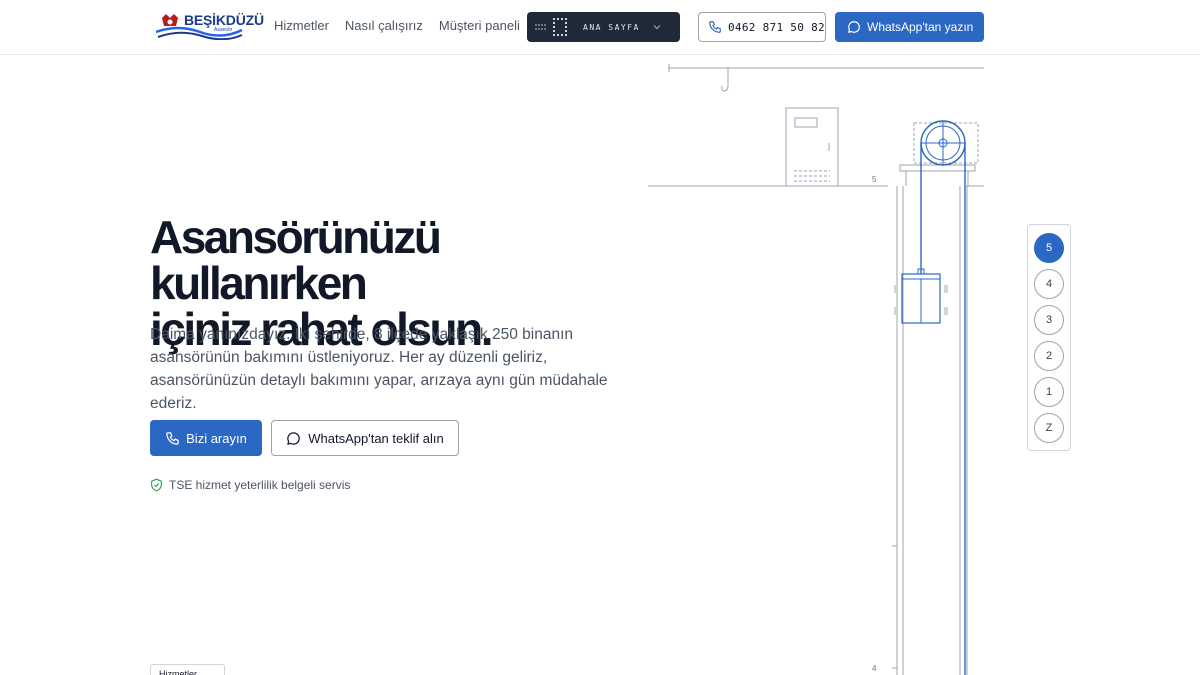 Image resolution: width=1200 pixels, height=675 pixels. I want to click on floor-select: ANA SAYFA, so click(603, 27).